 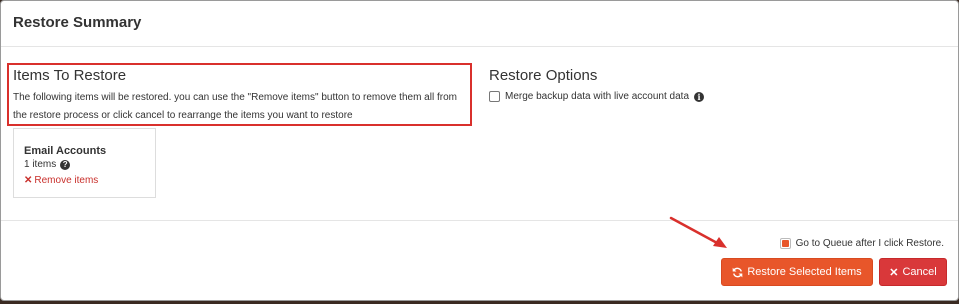 I want to click on question-circle-icon: ?, so click(x=65, y=164).